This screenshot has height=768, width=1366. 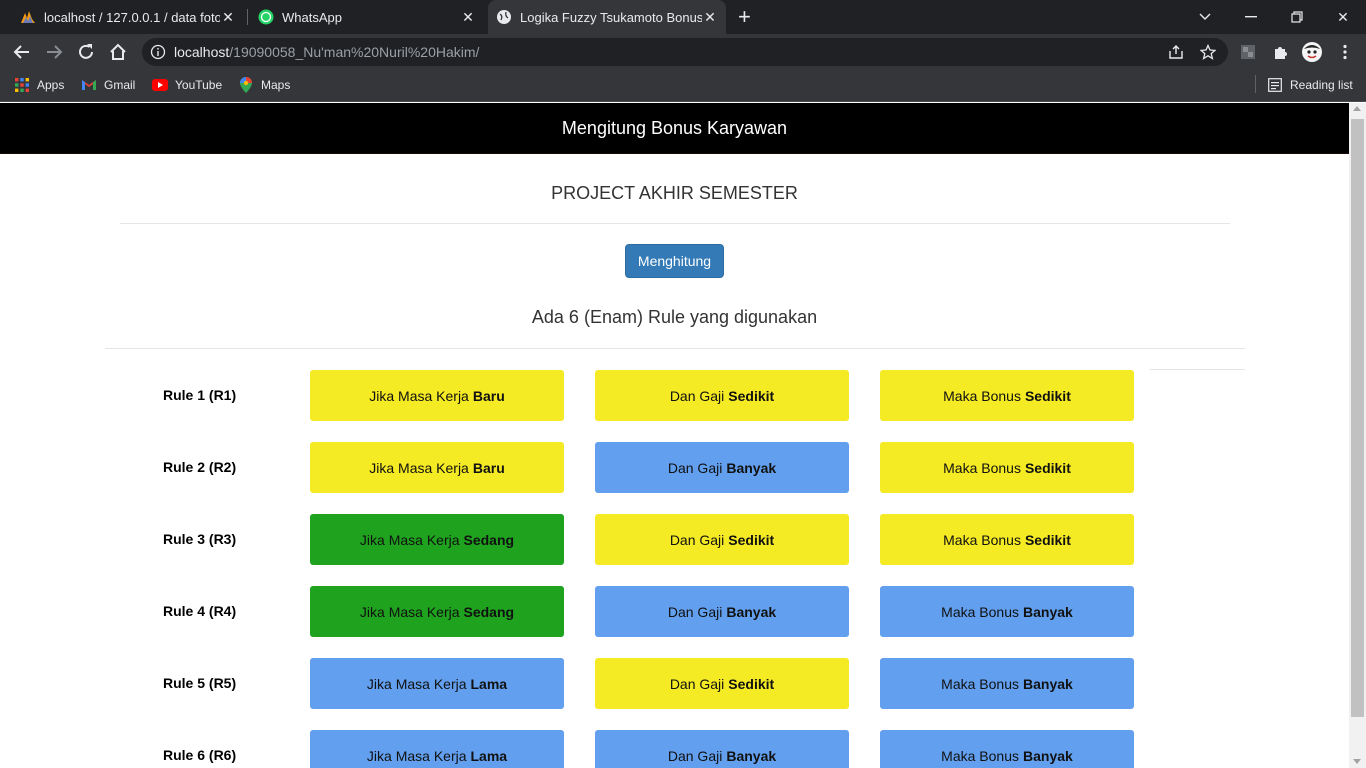 I want to click on tab-whatsapp: WhatsApp ✕, so click(x=367, y=17).